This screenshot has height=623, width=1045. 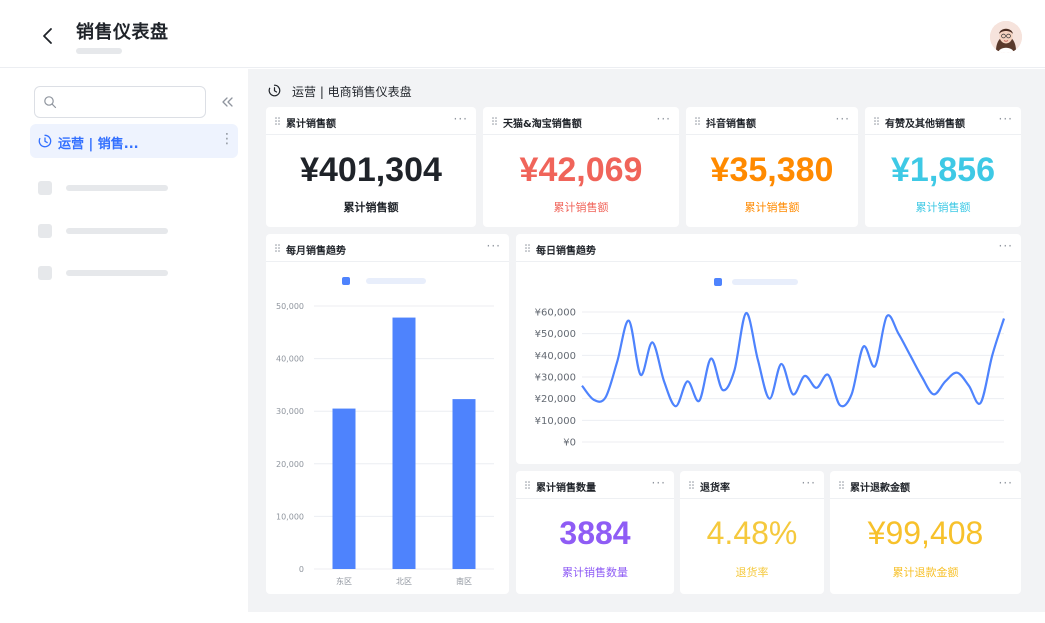 I want to click on card-header: 累计退款金额 ···, so click(x=925, y=485).